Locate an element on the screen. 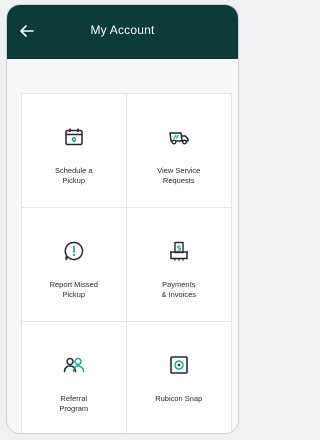 The width and height of the screenshot is (320, 440). tile-label: Referral Program is located at coordinates (74, 403).